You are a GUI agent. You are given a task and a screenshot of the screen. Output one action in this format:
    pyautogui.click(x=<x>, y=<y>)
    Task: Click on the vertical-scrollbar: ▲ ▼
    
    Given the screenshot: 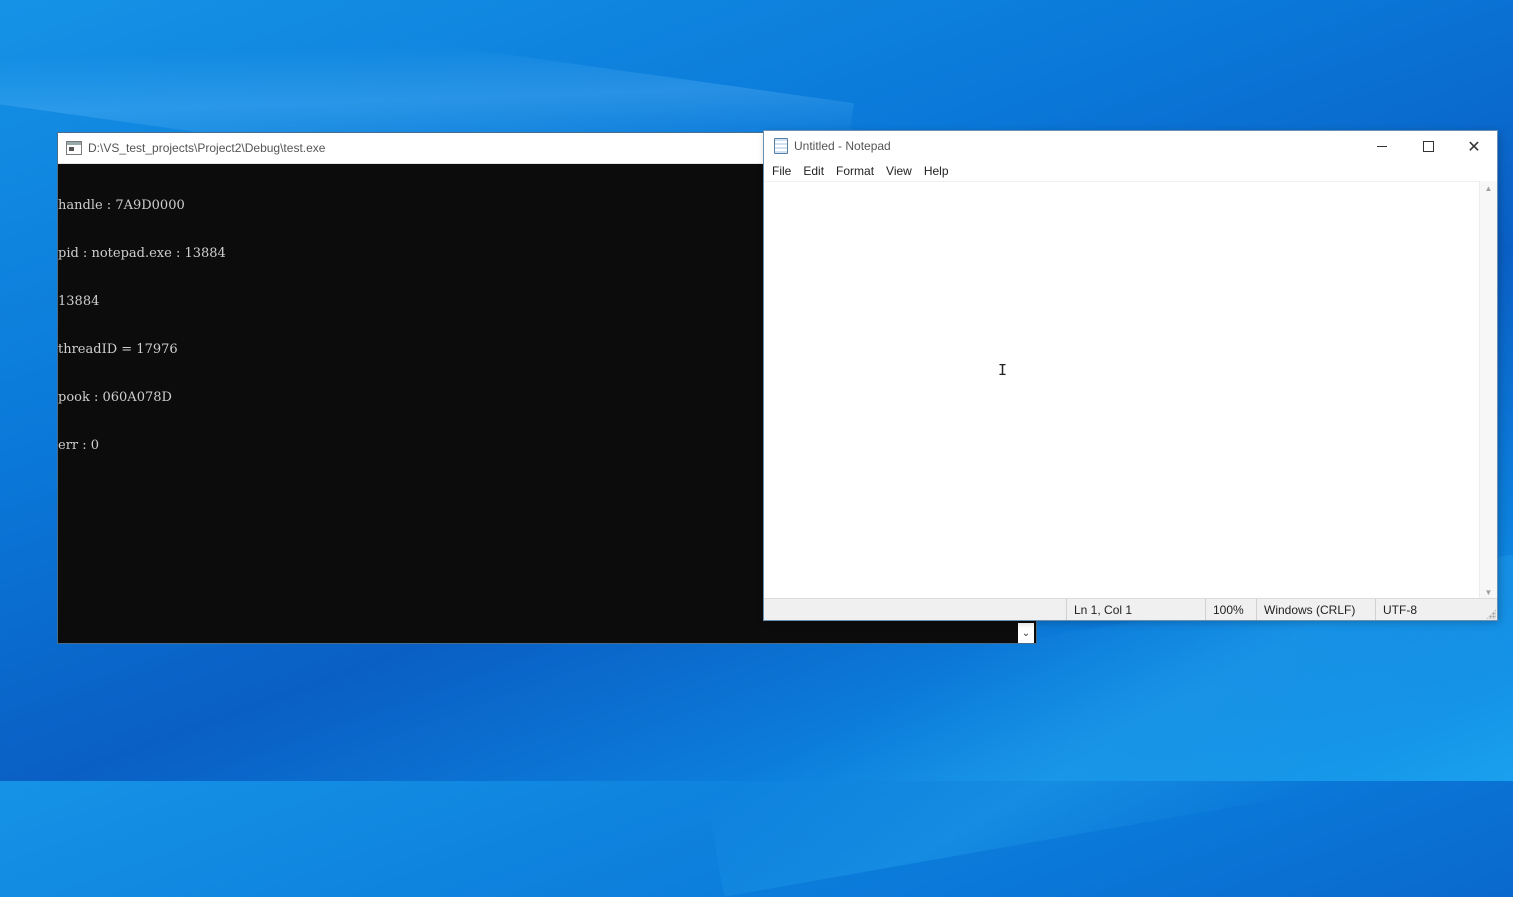 What is the action you would take?
    pyautogui.click(x=1488, y=390)
    